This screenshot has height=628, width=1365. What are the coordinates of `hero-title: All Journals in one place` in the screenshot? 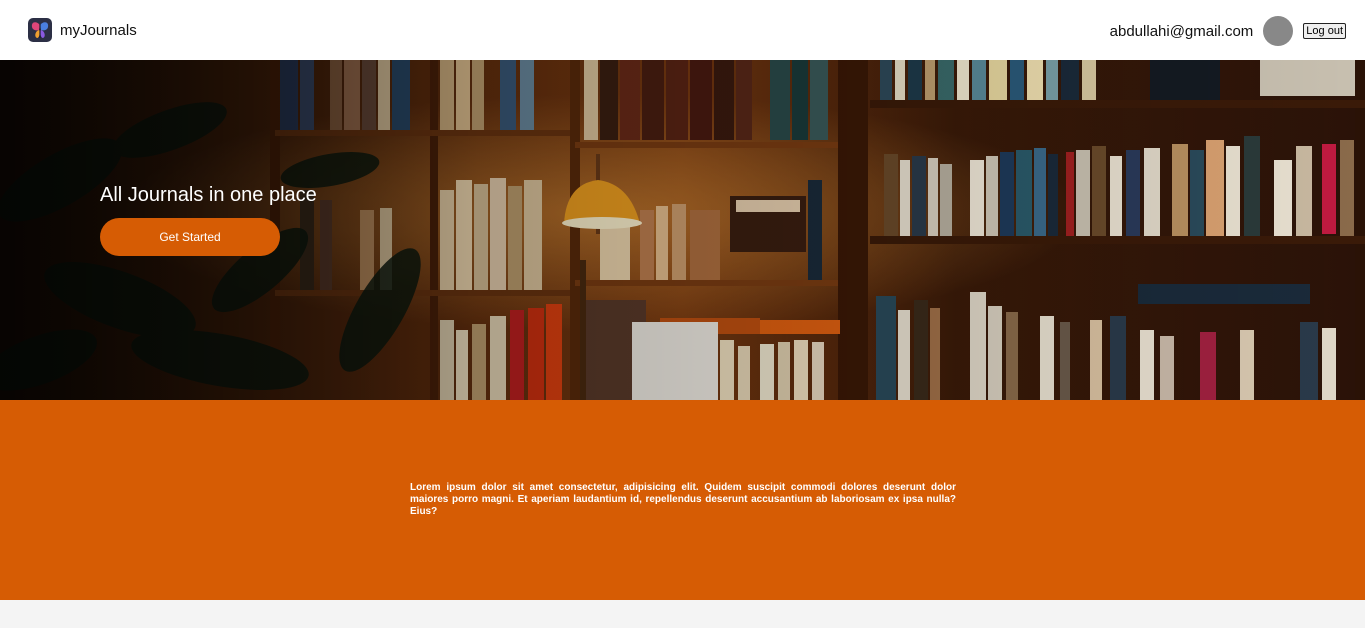 It's located at (208, 195).